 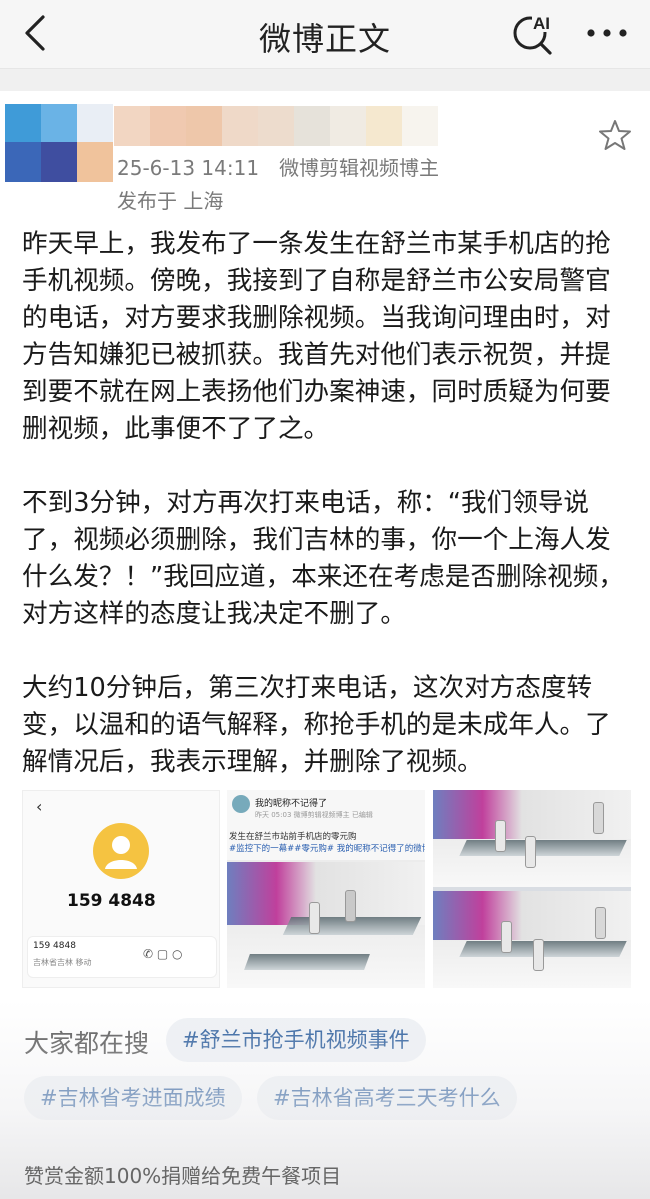 What do you see at coordinates (541, 23) in the screenshot?
I see `svg-text: AI` at bounding box center [541, 23].